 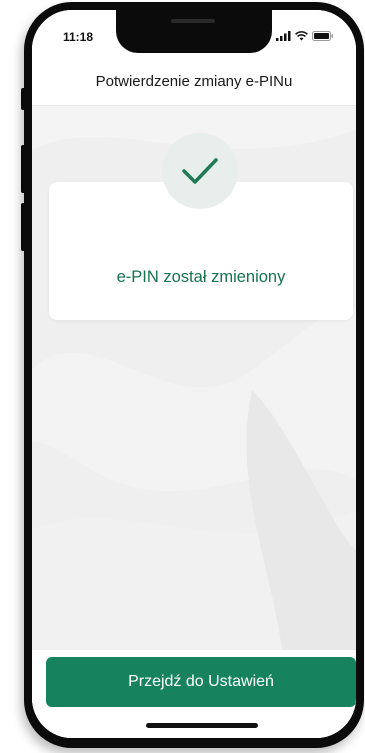 I want to click on signal-icon, so click(x=283, y=36).